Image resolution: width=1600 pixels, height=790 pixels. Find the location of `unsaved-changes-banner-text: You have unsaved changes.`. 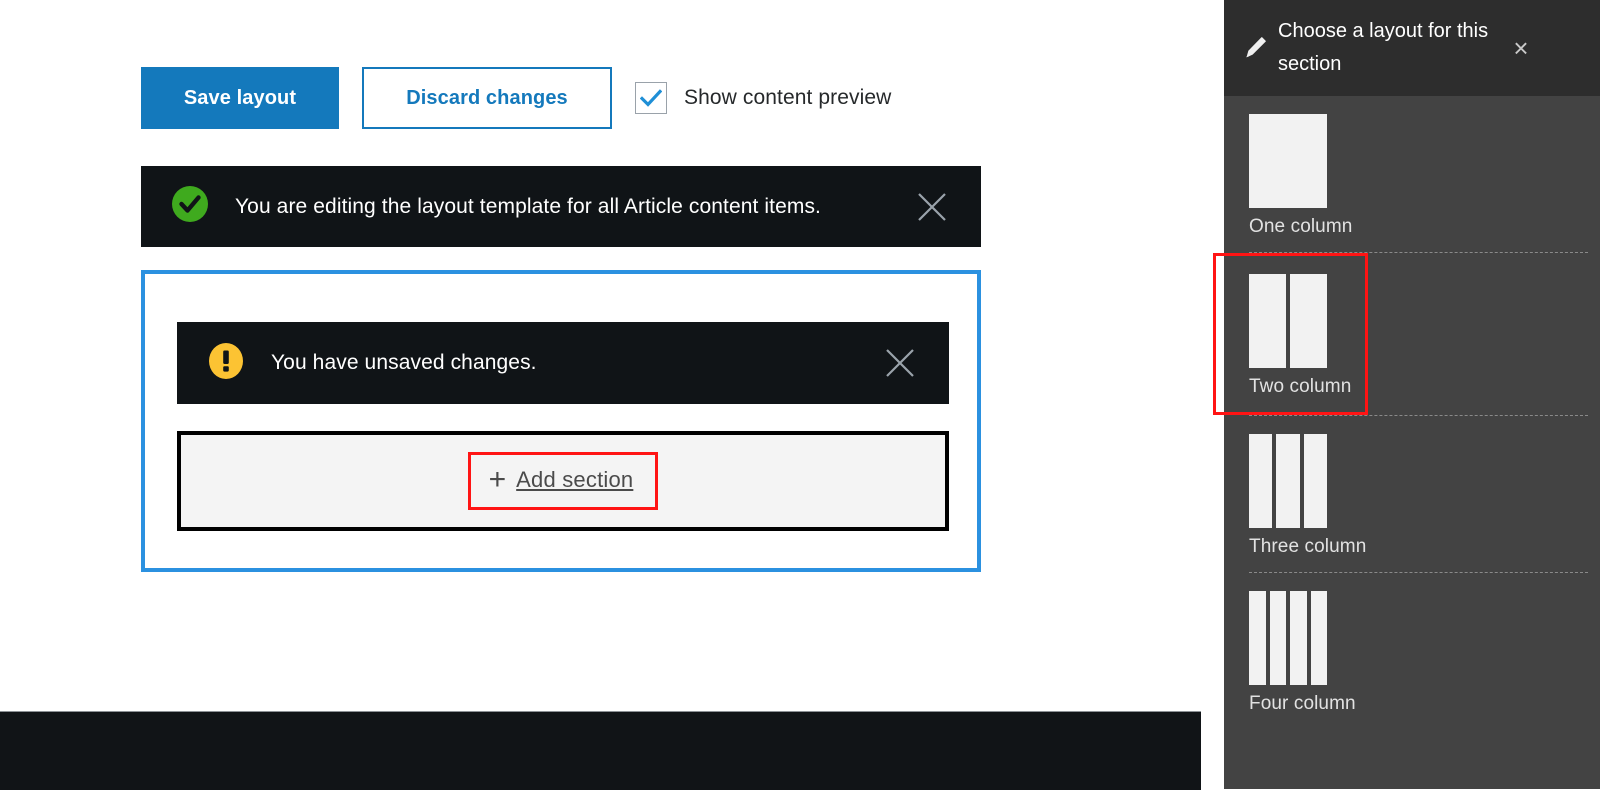

unsaved-changes-banner-text: You have unsaved changes. is located at coordinates (404, 362).